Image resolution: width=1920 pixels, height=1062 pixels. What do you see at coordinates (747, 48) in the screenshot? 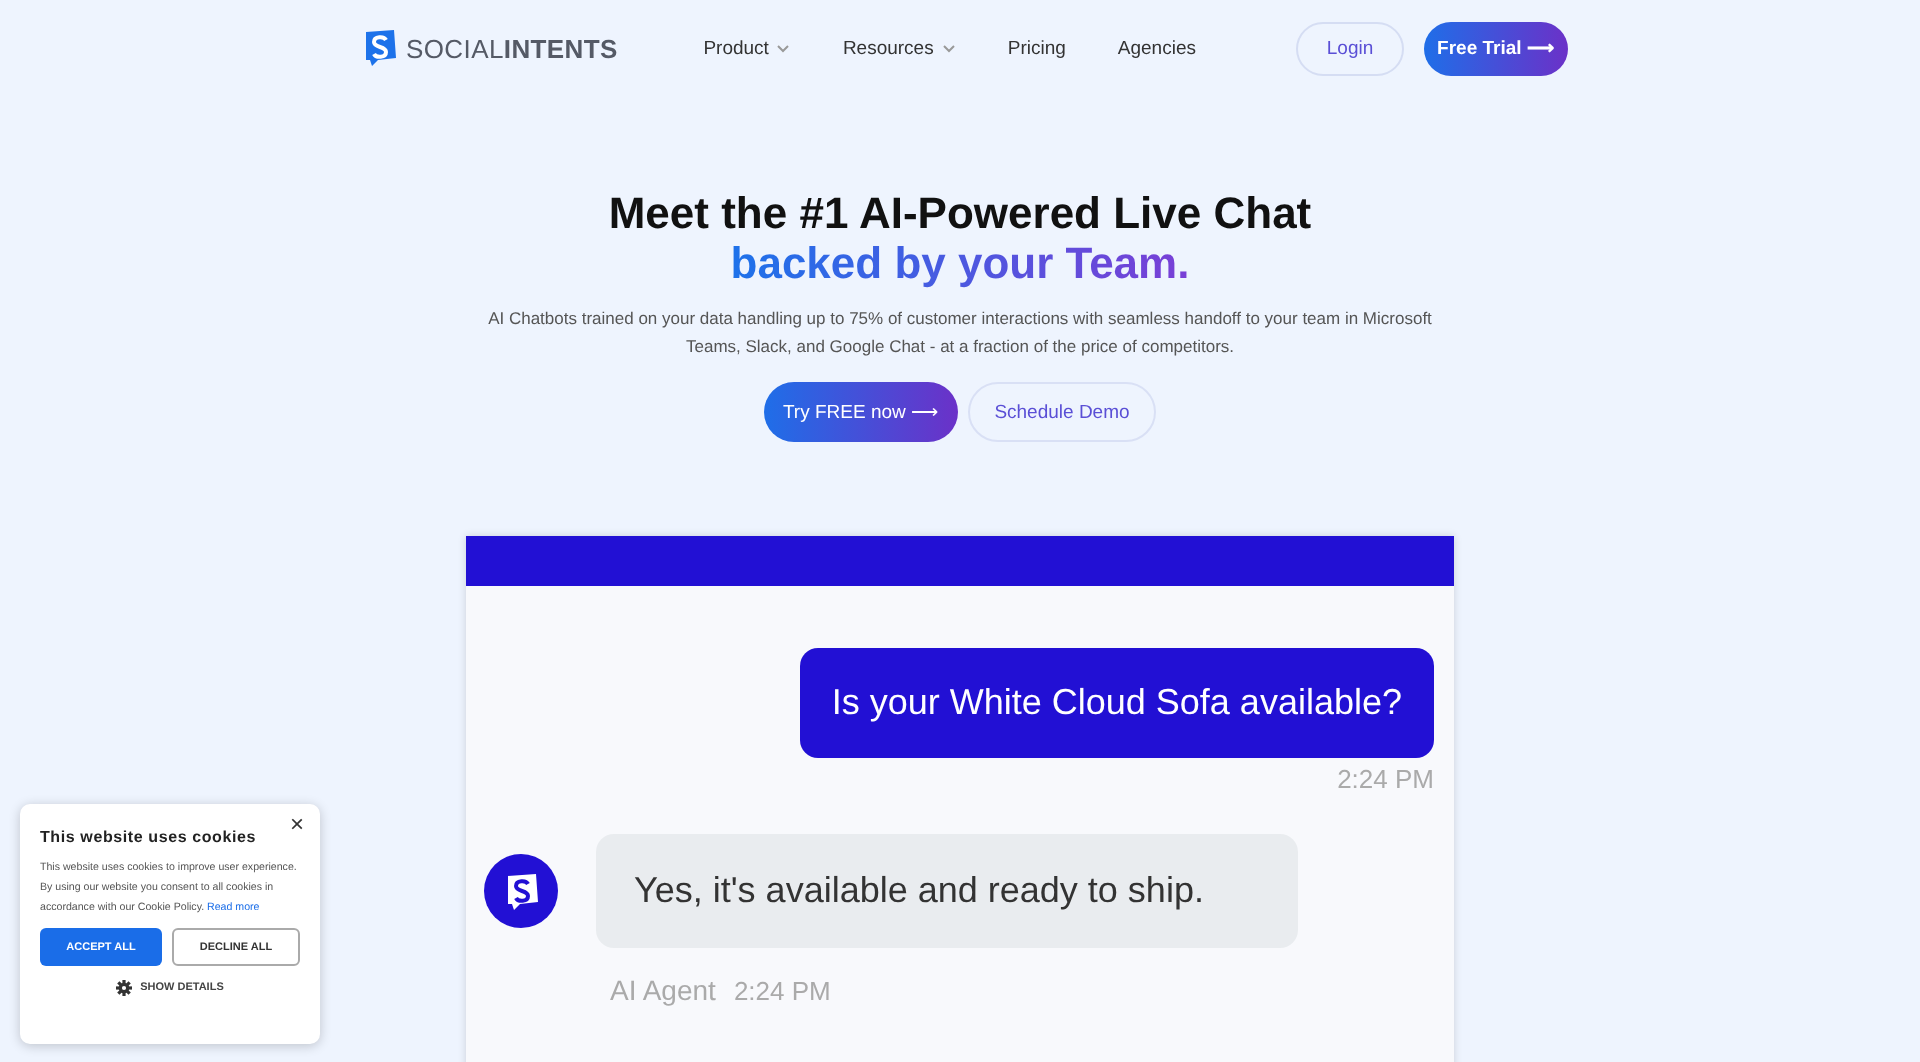
I see `nav-link: Product` at bounding box center [747, 48].